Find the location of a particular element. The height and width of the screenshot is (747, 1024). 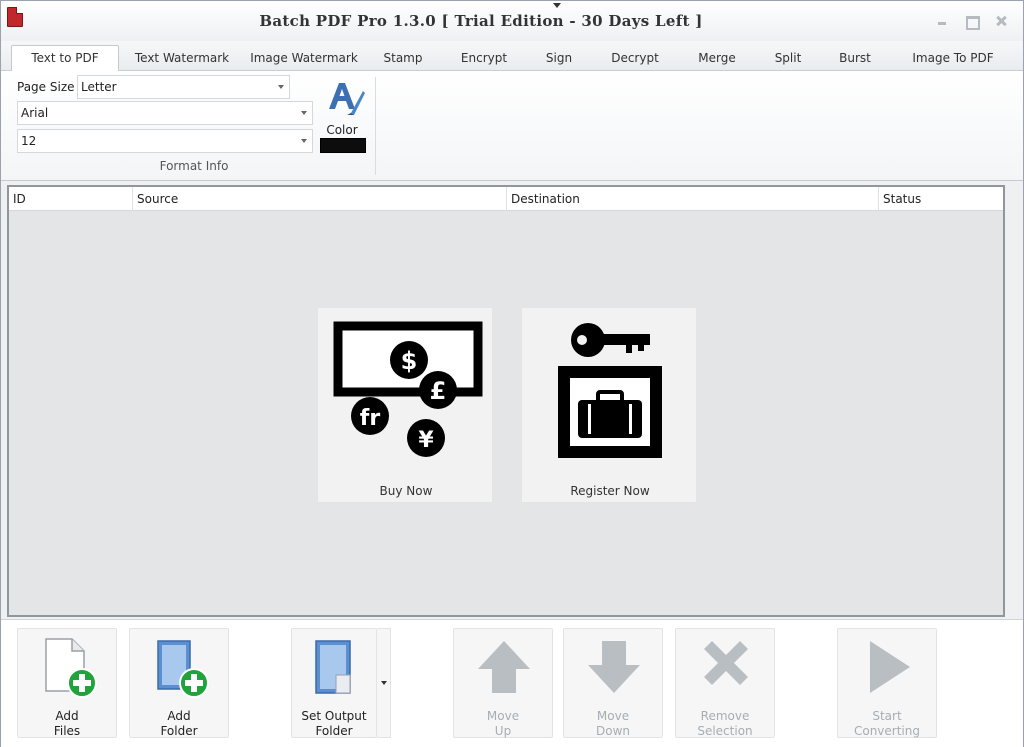

move-up-button: Move Up is located at coordinates (503, 683).